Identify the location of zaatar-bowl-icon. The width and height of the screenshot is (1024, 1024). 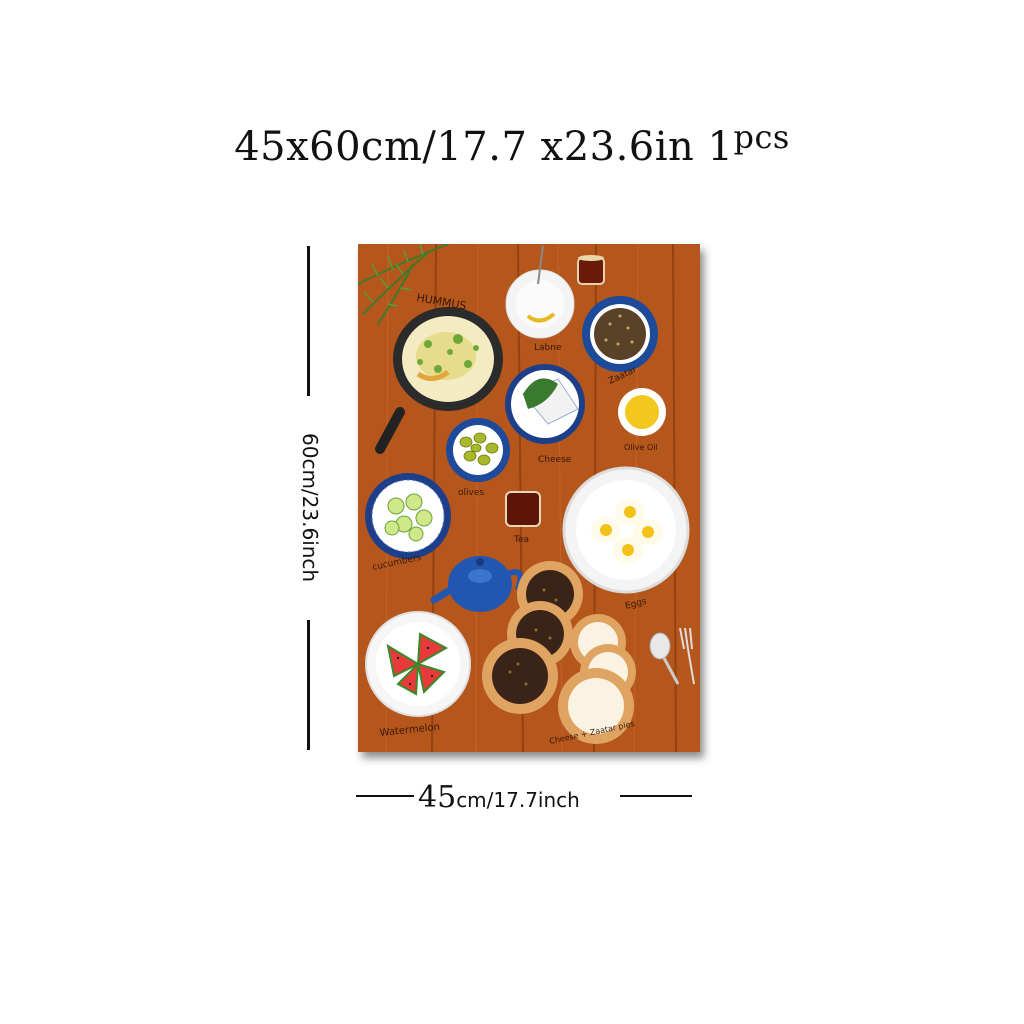
(620, 334).